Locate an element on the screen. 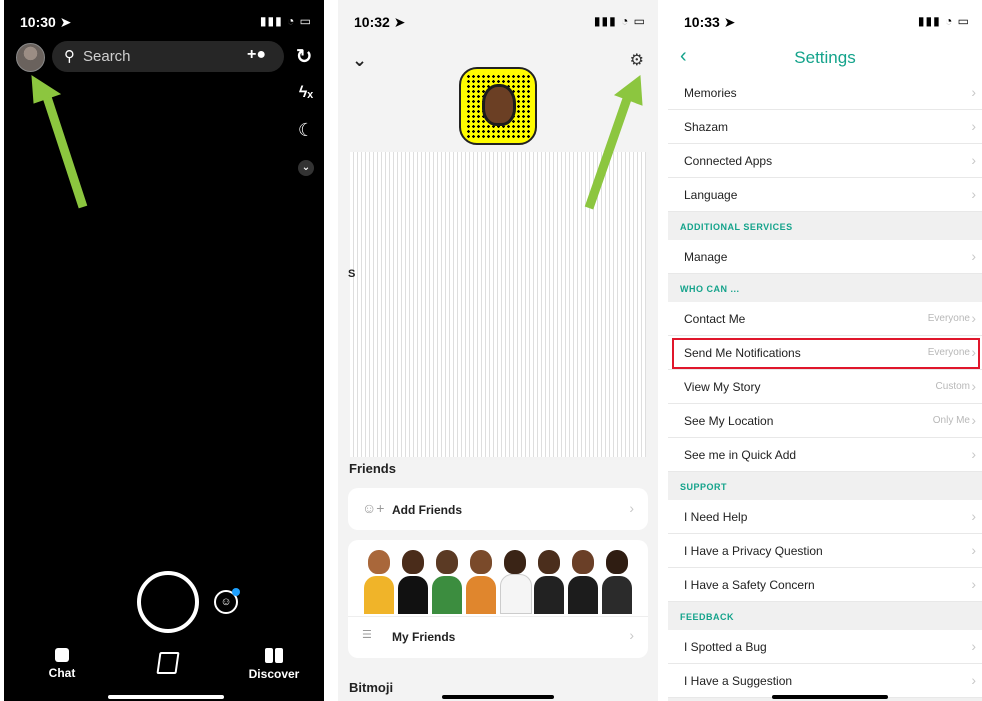 The width and height of the screenshot is (982, 701). arrow-to-gear-shaft is located at coordinates (608, 152).